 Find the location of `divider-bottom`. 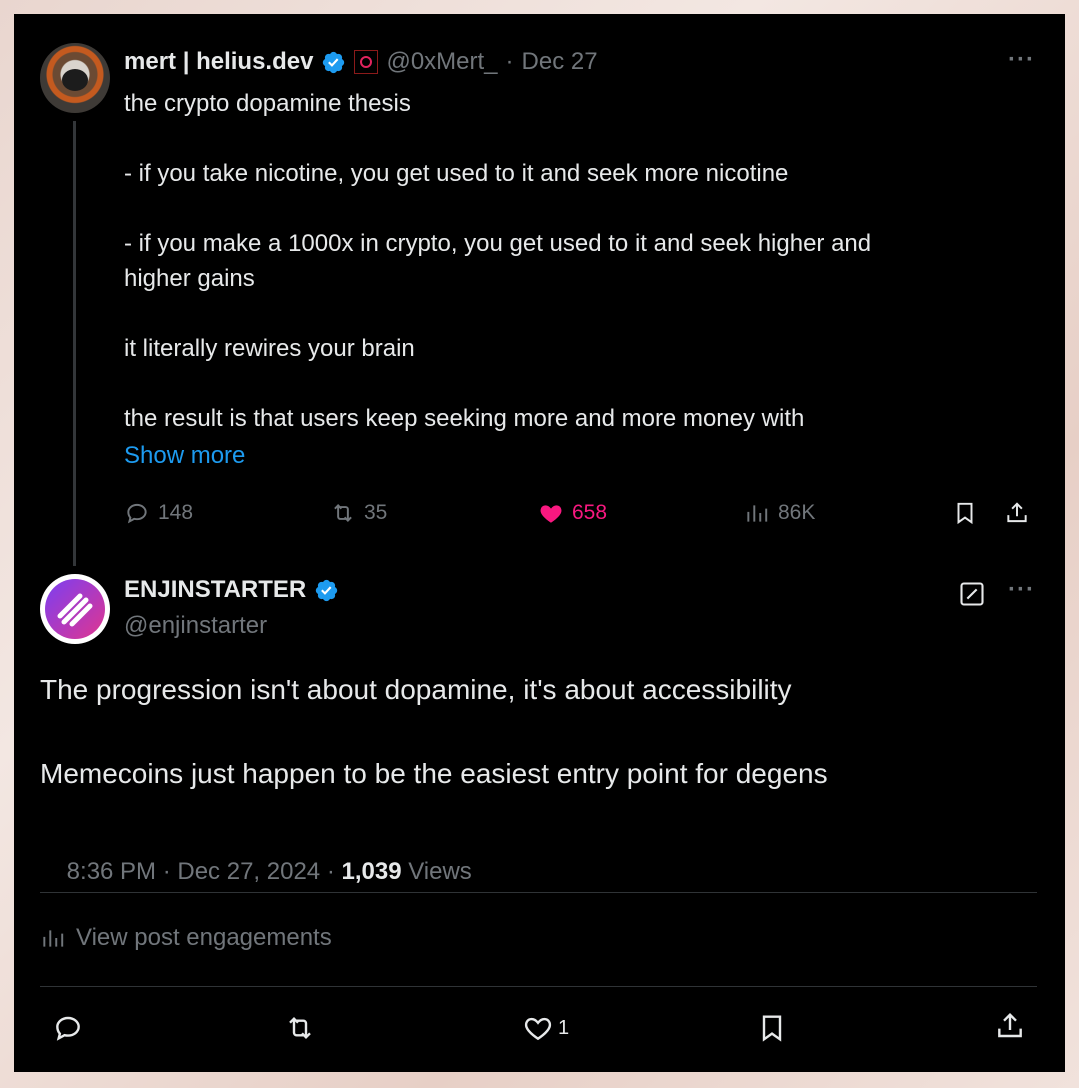

divider-bottom is located at coordinates (538, 986).